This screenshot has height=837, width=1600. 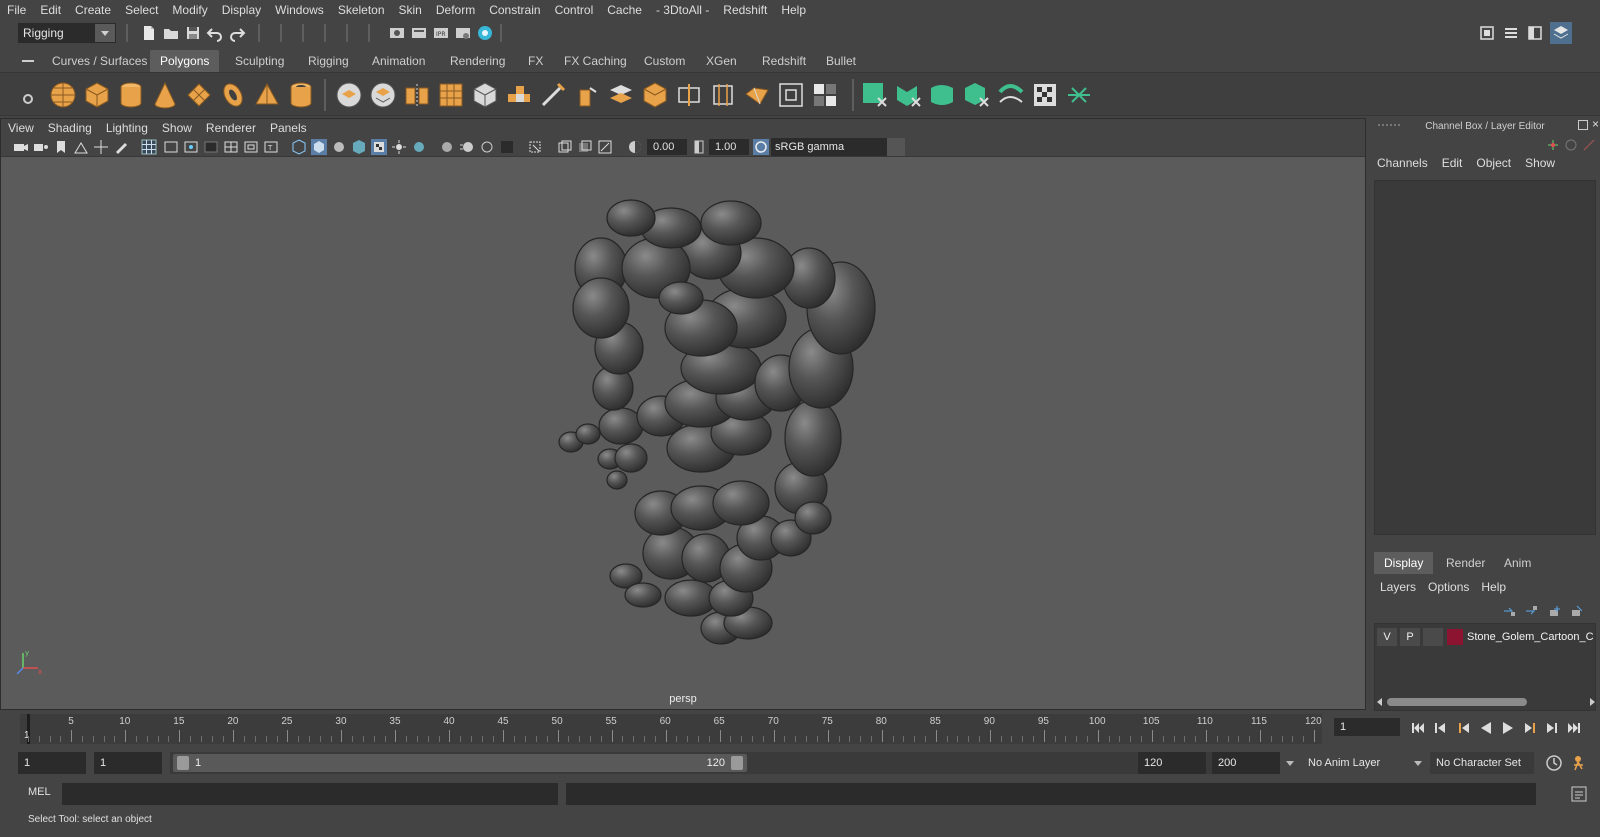 What do you see at coordinates (1561, 33) in the screenshot?
I see `channel-box-toggle-icon` at bounding box center [1561, 33].